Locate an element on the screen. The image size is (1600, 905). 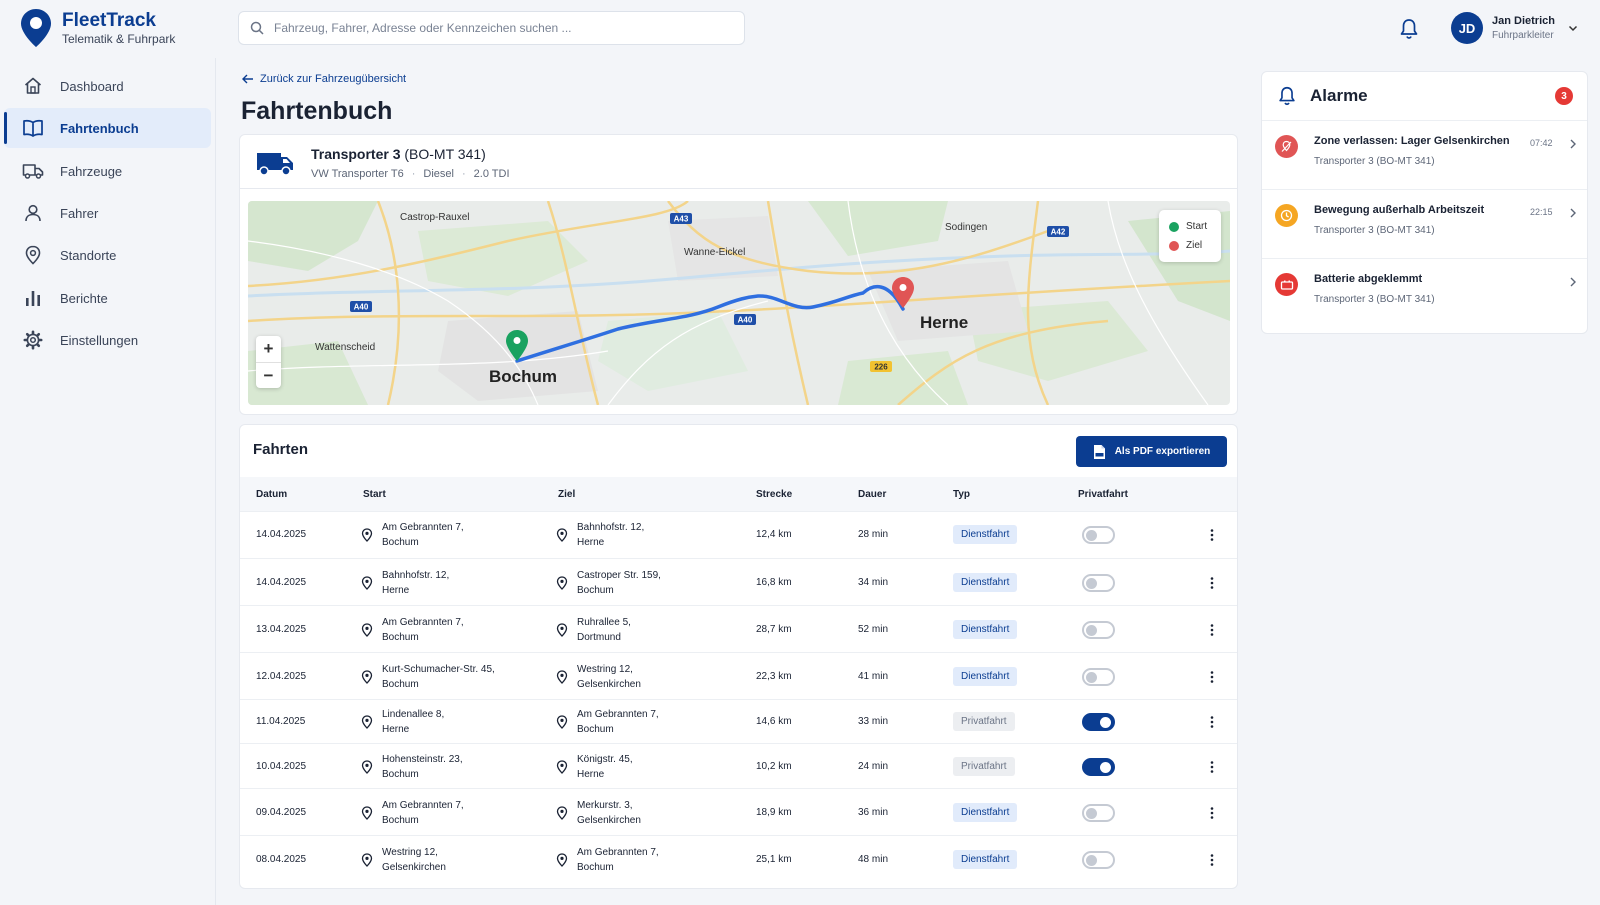
road-shield-a42: A42 is located at coordinates (1058, 231).